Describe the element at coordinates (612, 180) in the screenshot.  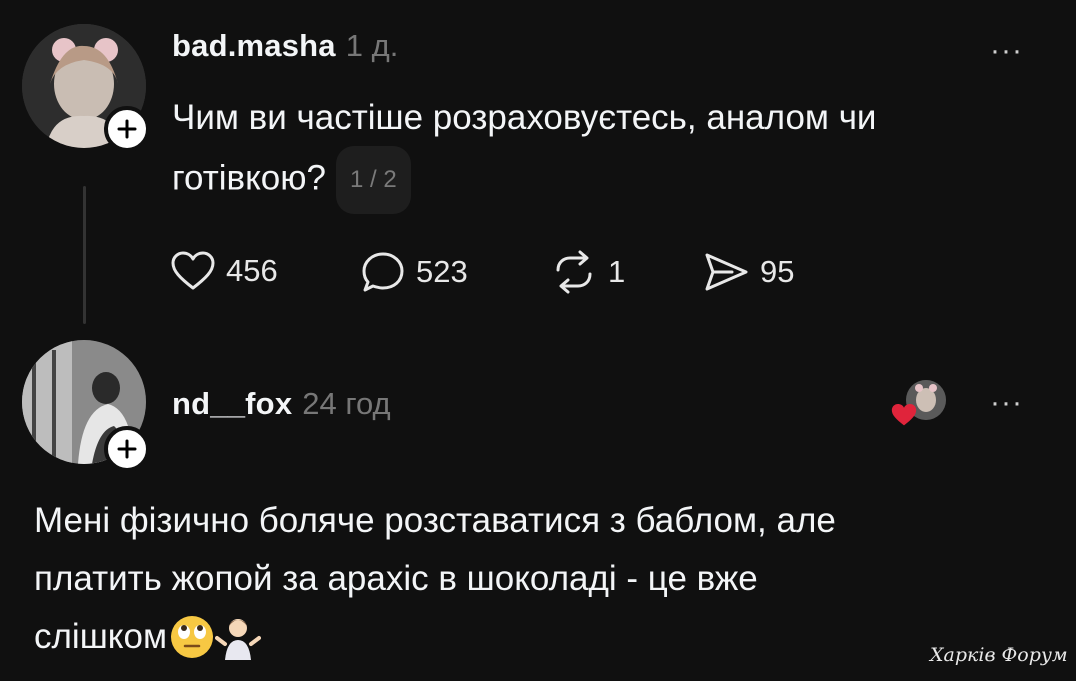
I see `post-text-line-2: готівкою? 1 / 2` at that location.